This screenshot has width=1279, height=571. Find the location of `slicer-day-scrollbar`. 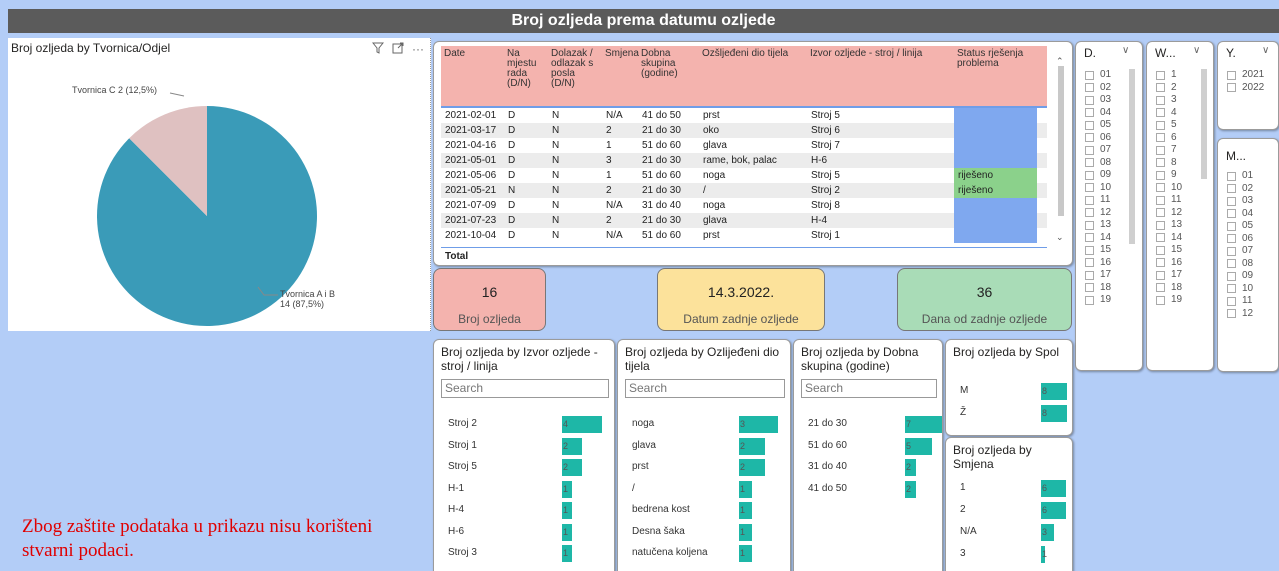

slicer-day-scrollbar is located at coordinates (1132, 156).